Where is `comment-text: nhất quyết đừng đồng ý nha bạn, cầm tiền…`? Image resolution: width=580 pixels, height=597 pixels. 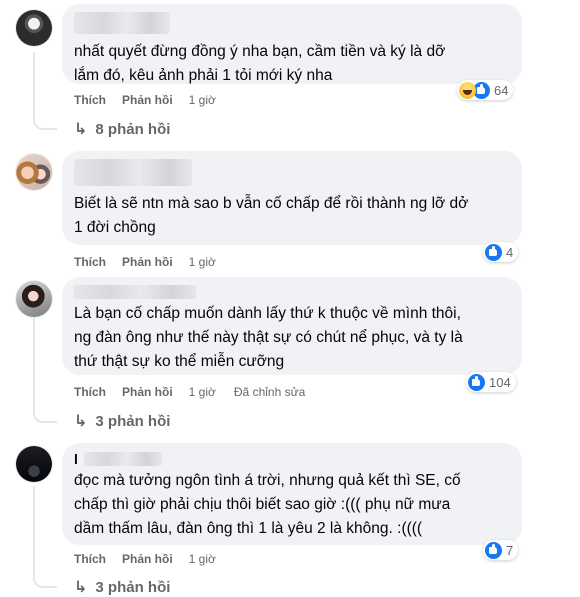 comment-text: nhất quyết đừng đồng ý nha bạn, cầm tiền… is located at coordinates (260, 63).